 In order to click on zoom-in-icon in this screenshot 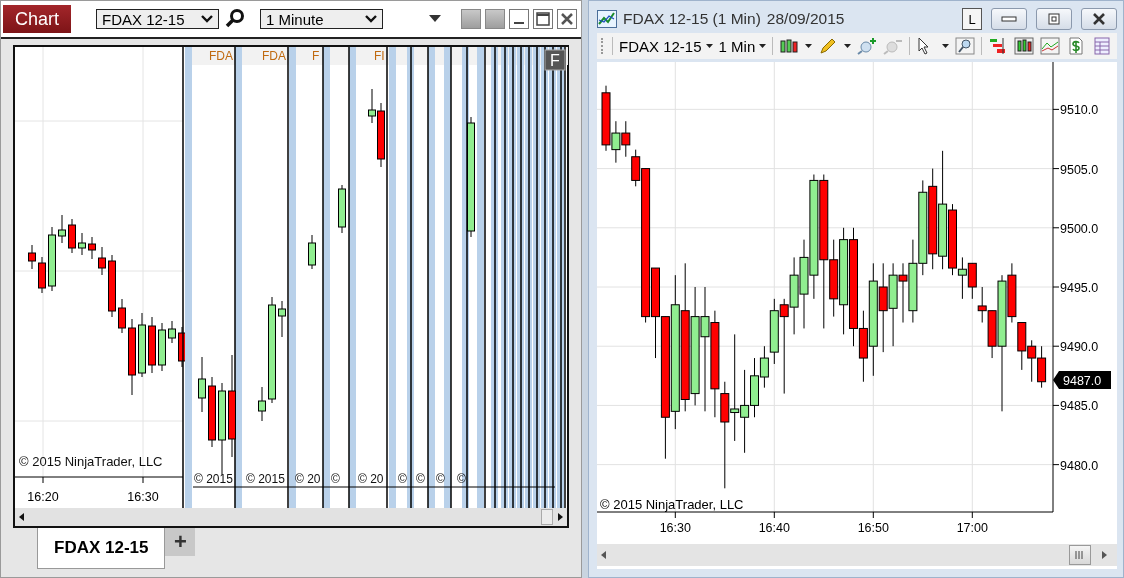, I will do `click(867, 46)`.